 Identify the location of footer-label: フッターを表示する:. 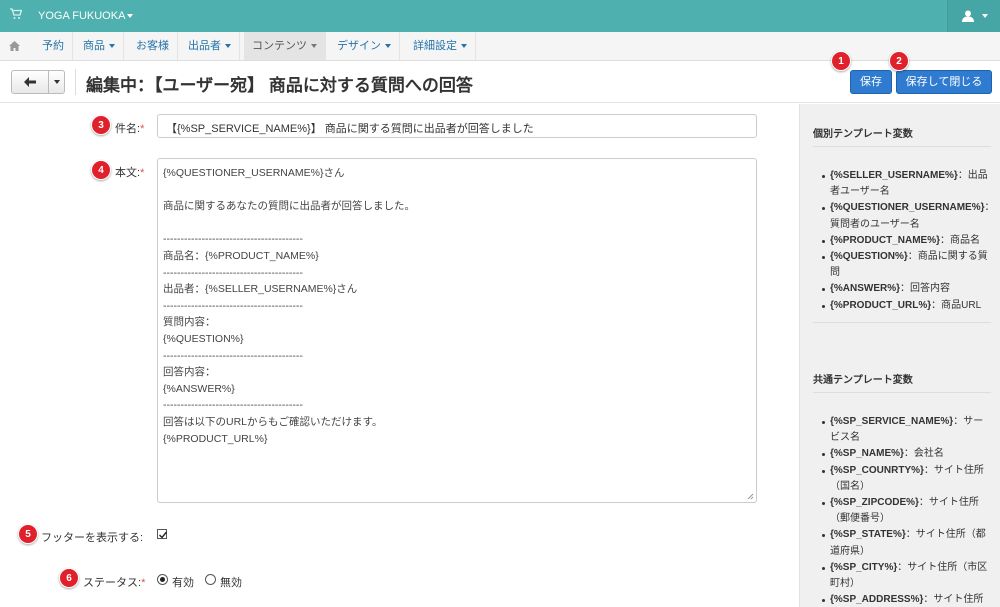
(92, 538).